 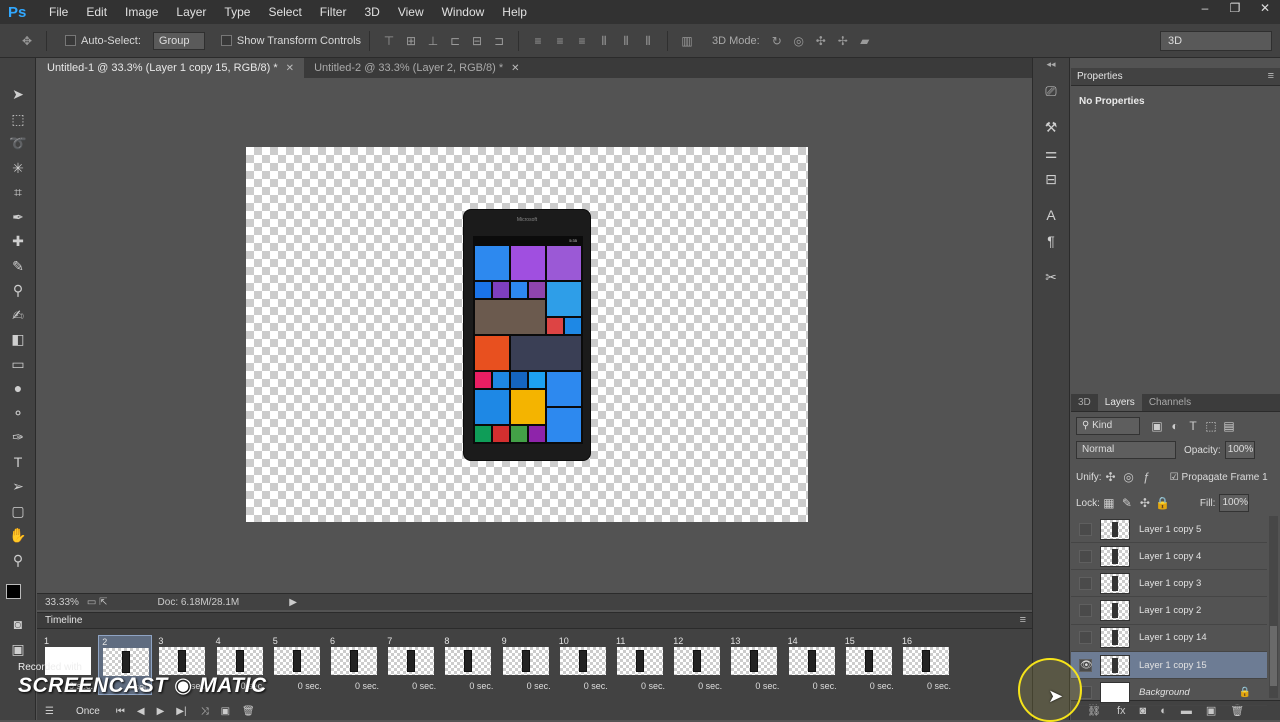 What do you see at coordinates (583, 665) in the screenshot?
I see `timeline-frame: 10 0 sec.` at bounding box center [583, 665].